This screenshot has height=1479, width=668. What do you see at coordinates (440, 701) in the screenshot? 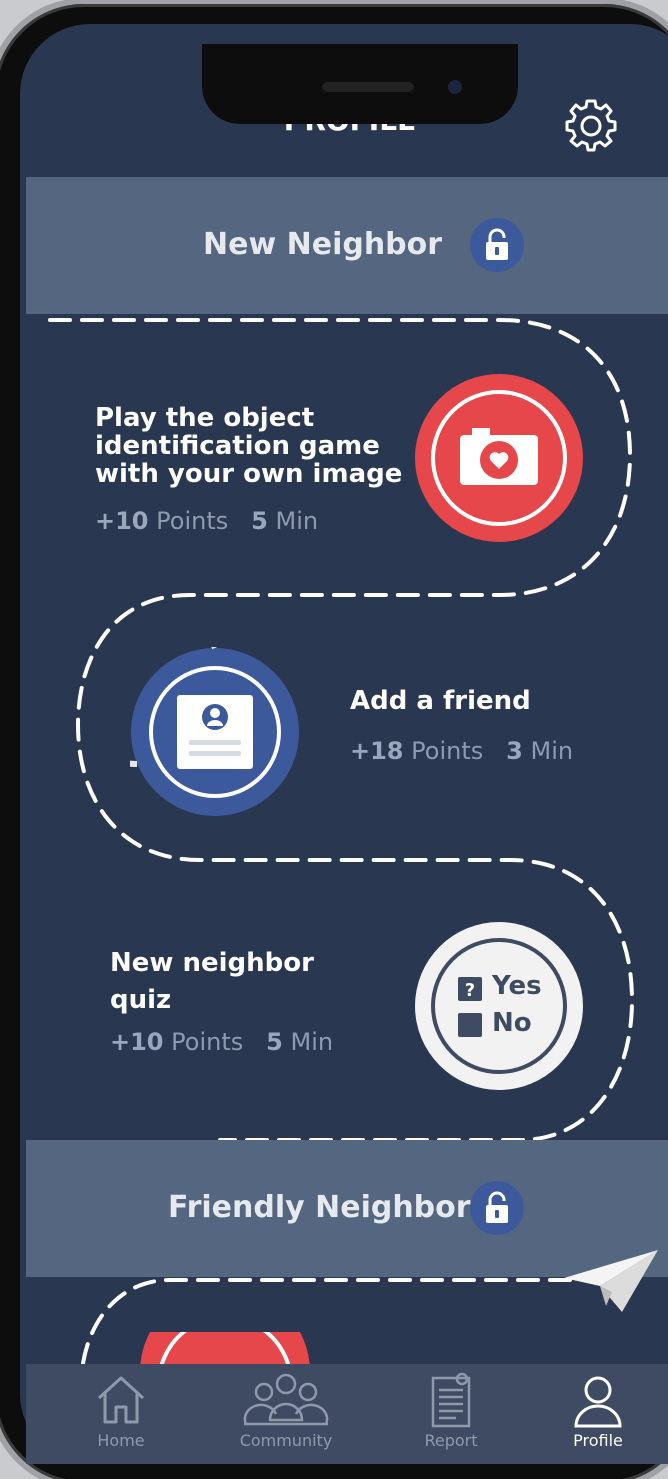
I see `task-title: Add a friend` at bounding box center [440, 701].